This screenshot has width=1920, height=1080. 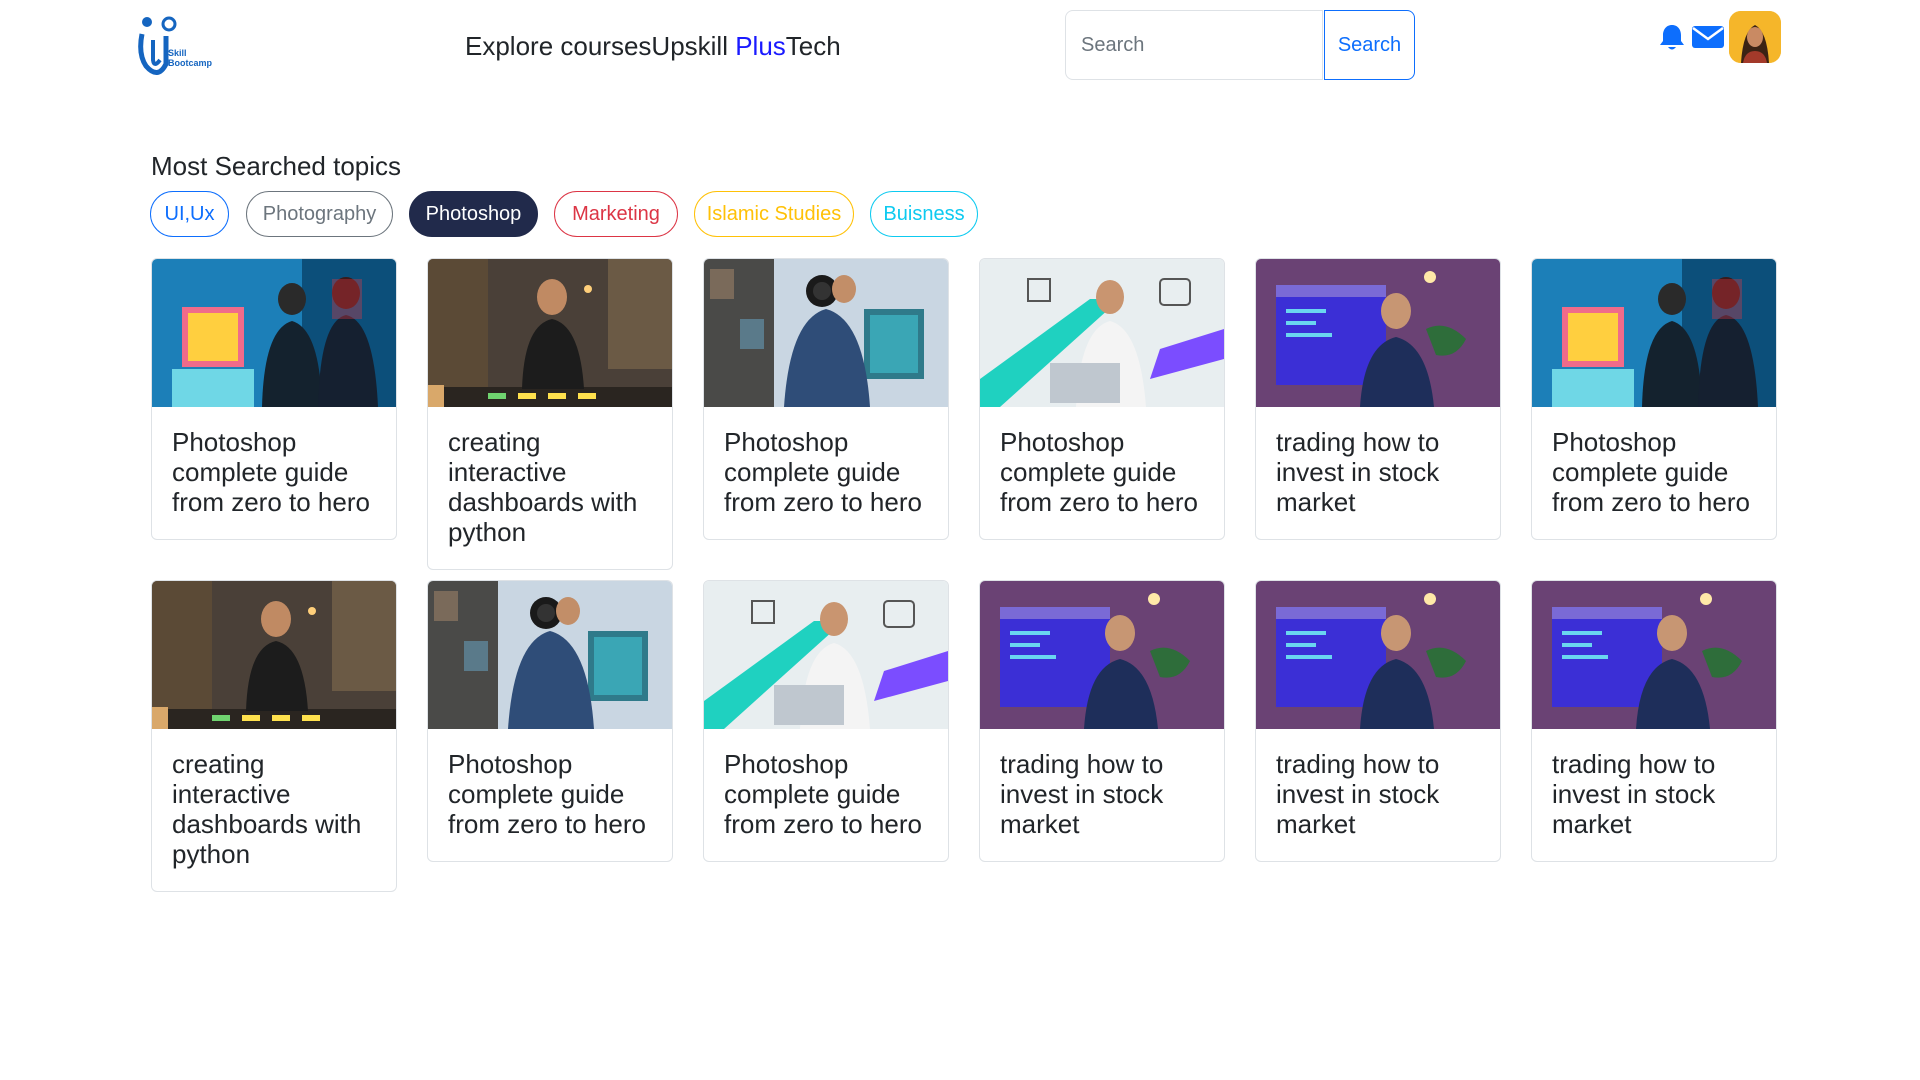 What do you see at coordinates (616, 214) in the screenshot?
I see `topic-pill-marketing: Marketing` at bounding box center [616, 214].